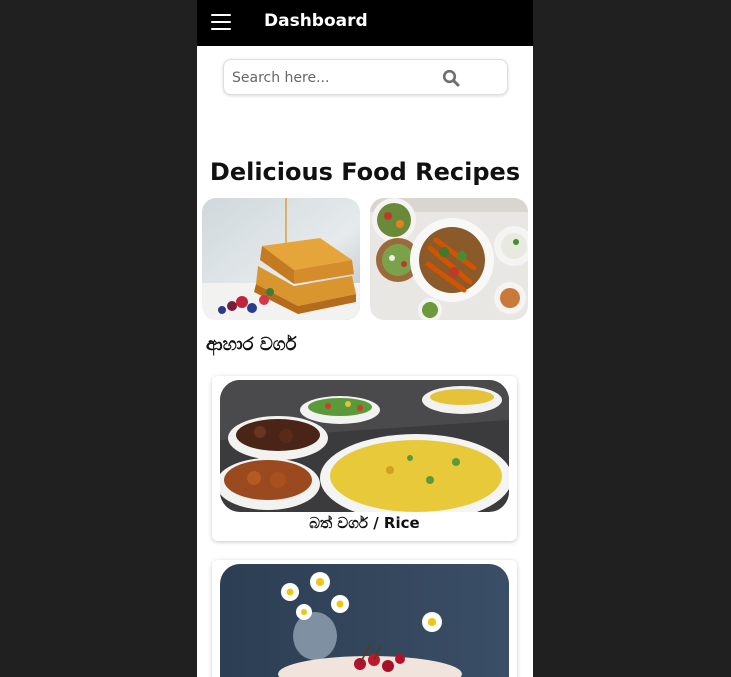 This screenshot has height=677, width=731. Describe the element at coordinates (364, 523) in the screenshot. I see `category-label-rice: බත් වර්ග / Rice` at that location.